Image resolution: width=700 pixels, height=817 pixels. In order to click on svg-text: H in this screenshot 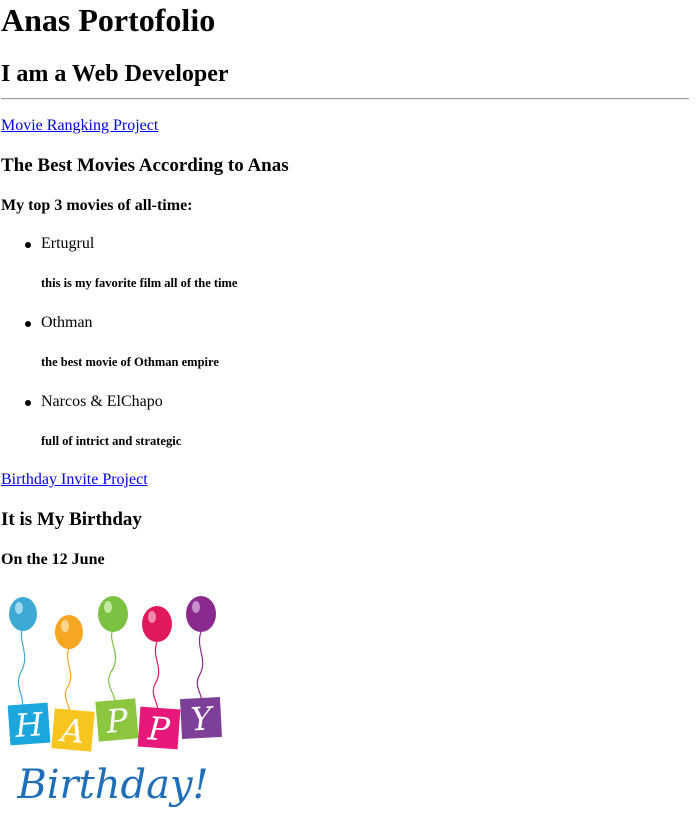, I will do `click(29, 725)`.